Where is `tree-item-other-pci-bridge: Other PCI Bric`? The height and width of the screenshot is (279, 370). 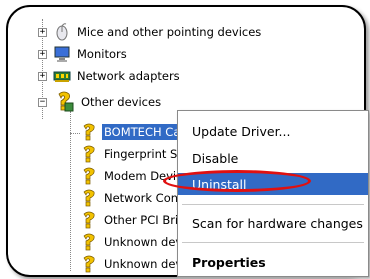
tree-item-other-pci-bridge: Other PCI Bric is located at coordinates (133, 220).